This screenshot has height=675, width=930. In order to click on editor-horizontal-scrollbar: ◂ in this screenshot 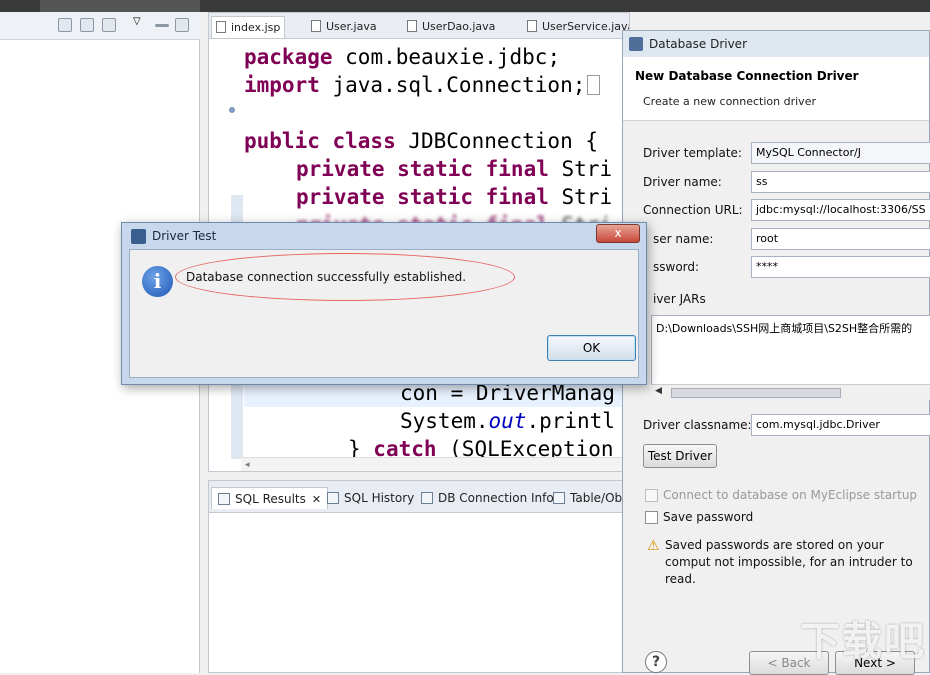, I will do `click(435, 464)`.